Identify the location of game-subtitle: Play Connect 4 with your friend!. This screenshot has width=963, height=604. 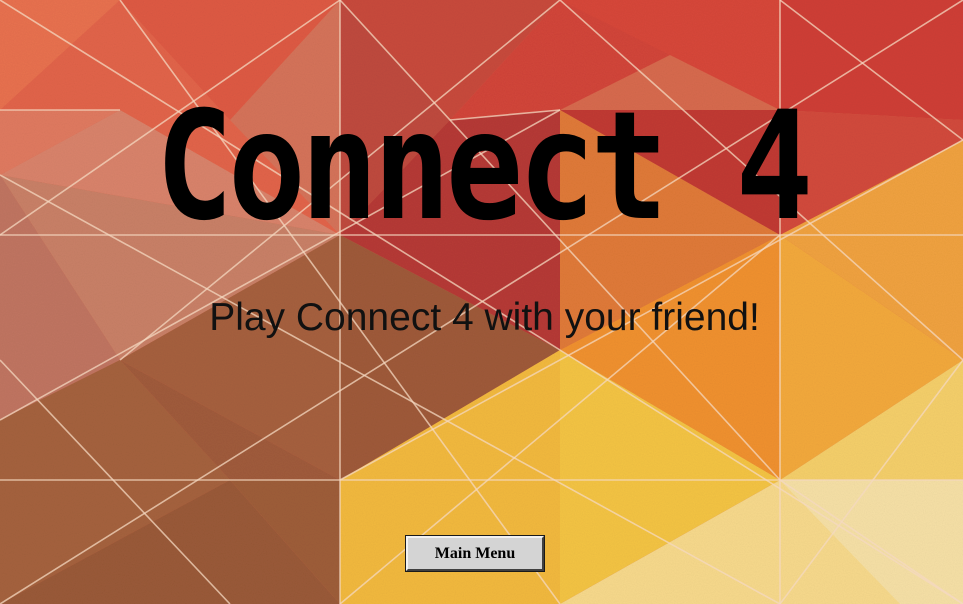
(484, 317).